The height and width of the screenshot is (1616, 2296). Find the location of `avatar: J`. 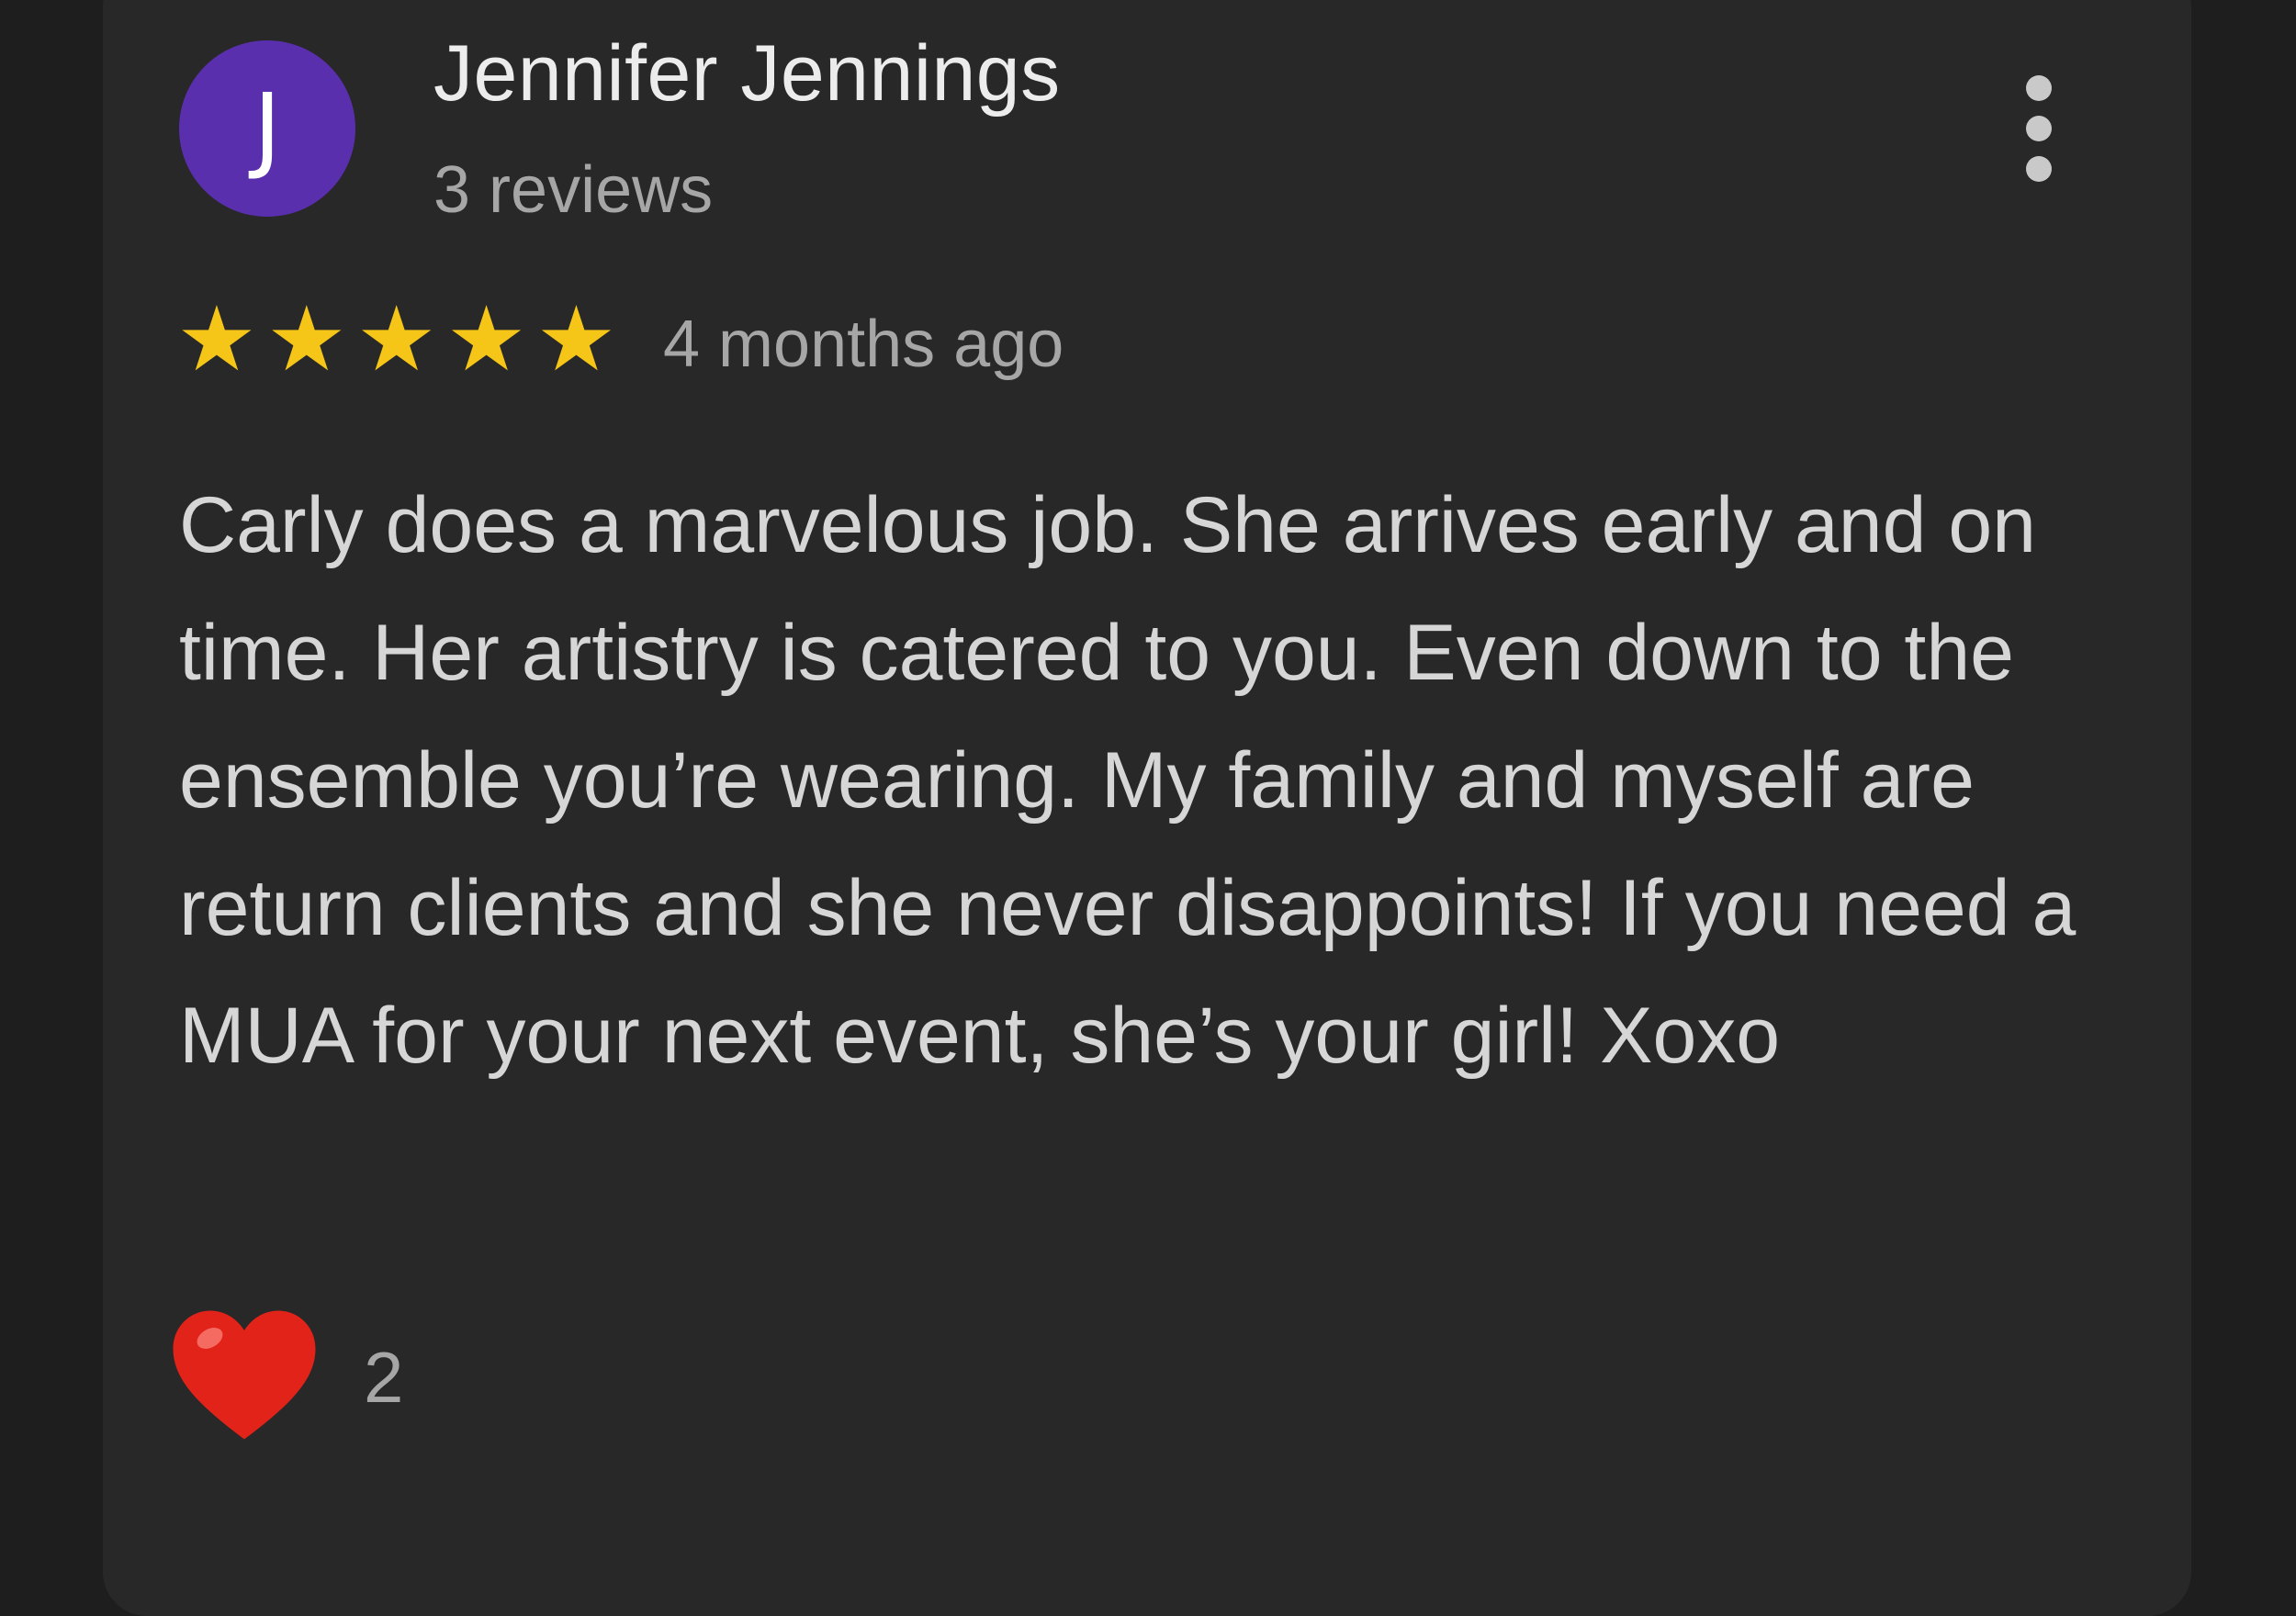

avatar: J is located at coordinates (267, 128).